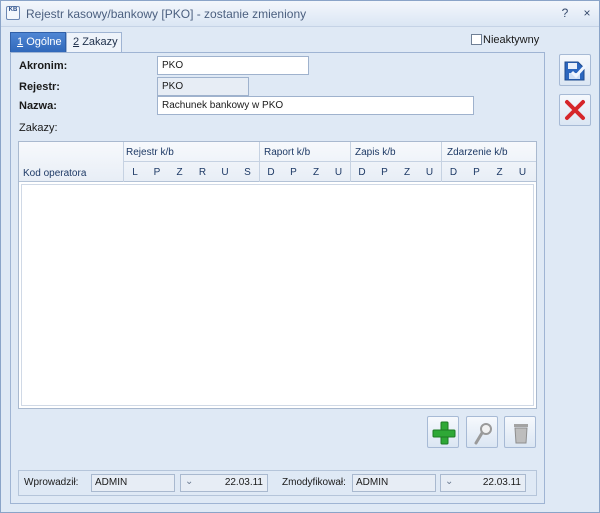 Image resolution: width=600 pixels, height=513 pixels. What do you see at coordinates (44, 42) in the screenshot?
I see `tab-ogolne-label: Ogólne` at bounding box center [44, 42].